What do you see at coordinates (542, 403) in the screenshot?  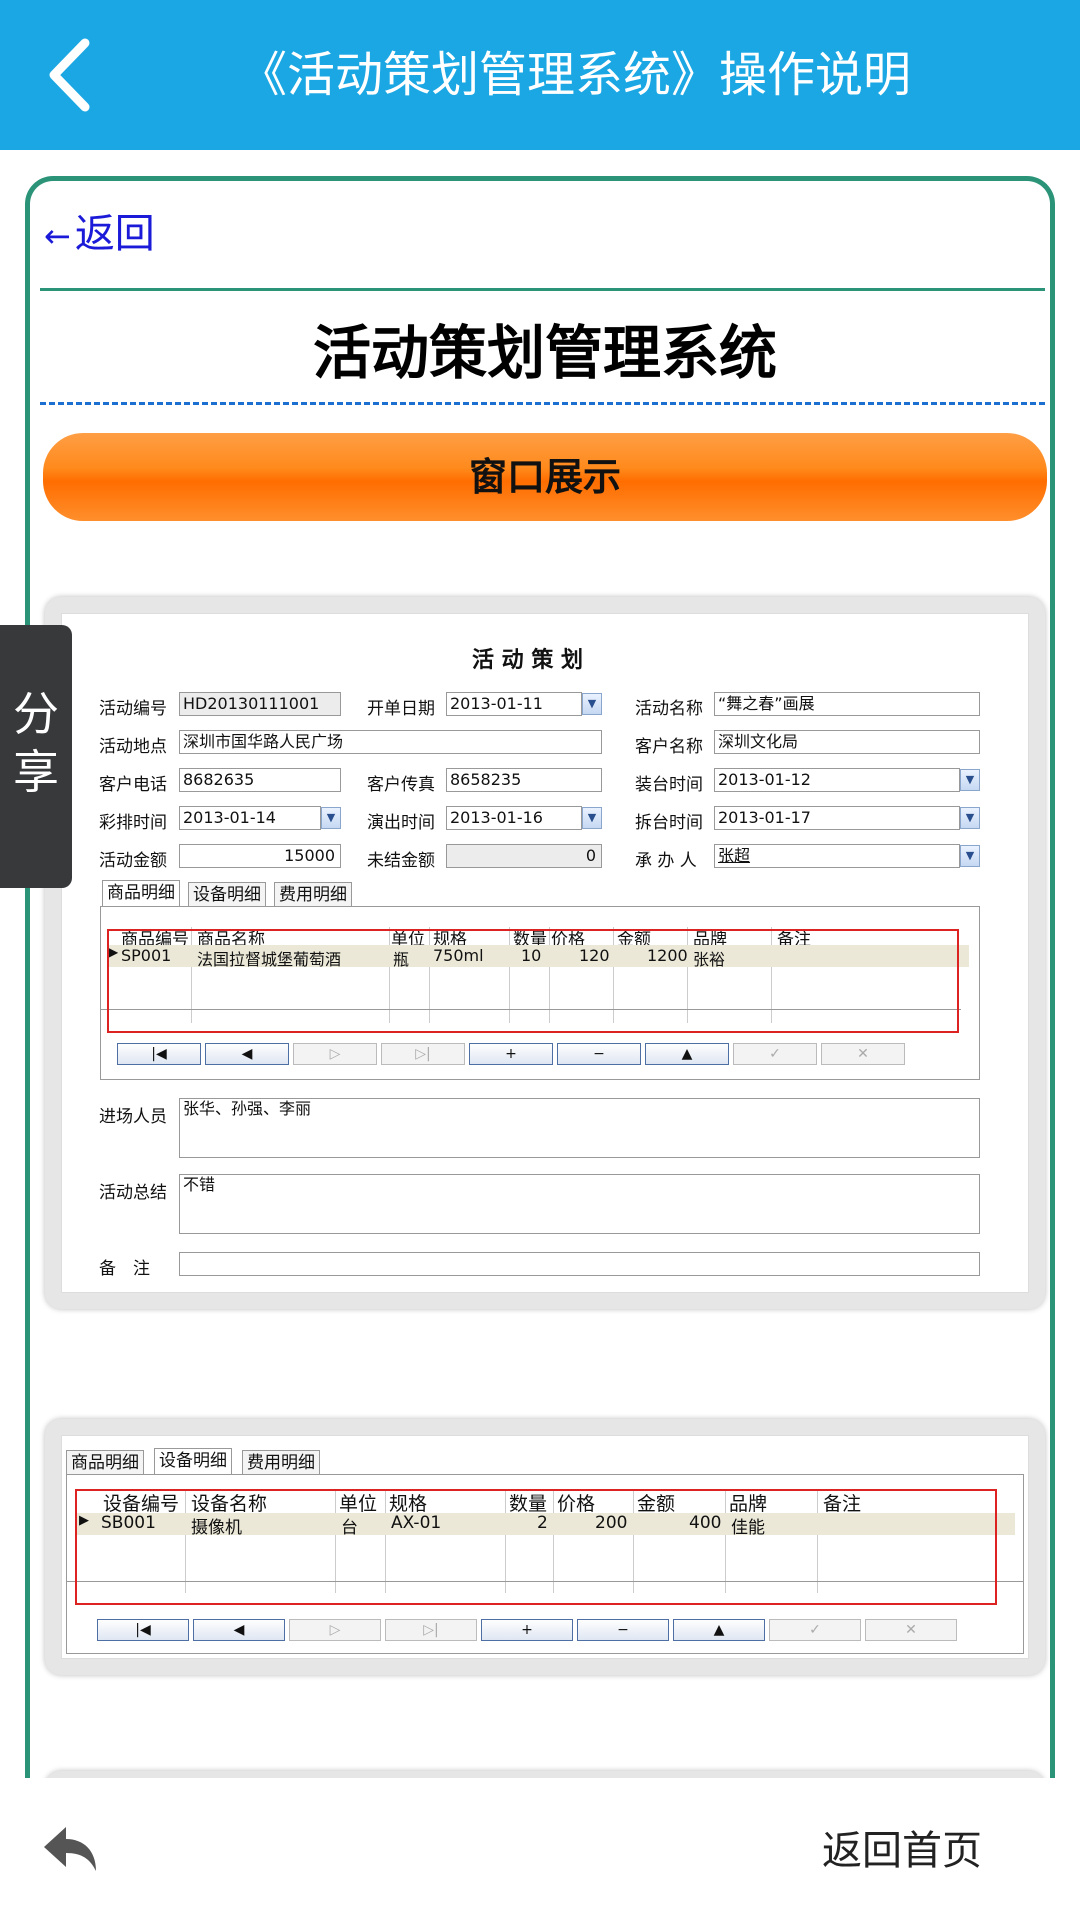 I see `dashed-divider` at bounding box center [542, 403].